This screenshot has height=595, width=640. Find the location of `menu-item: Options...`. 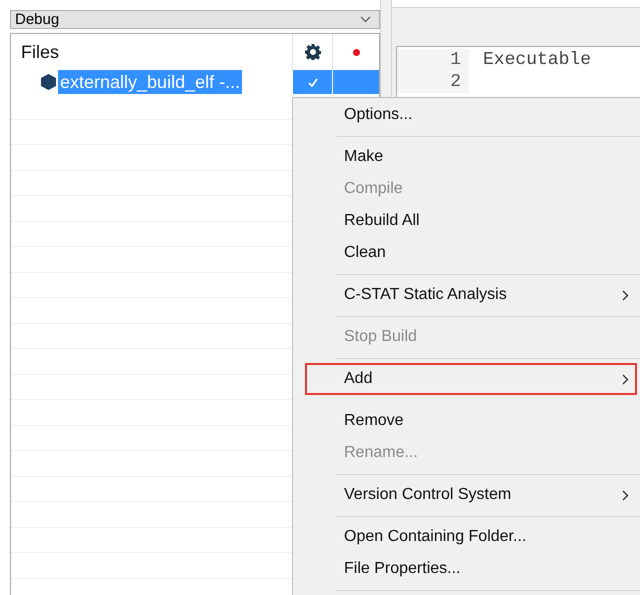

menu-item: Options... is located at coordinates (471, 115).